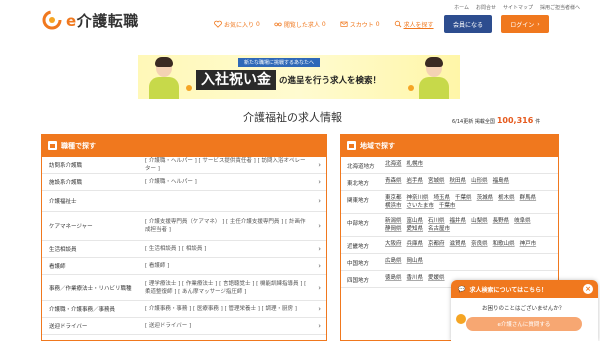 The image size is (600, 341). What do you see at coordinates (463, 198) in the screenshot?
I see `prefecture-link: 千葉県` at bounding box center [463, 198].